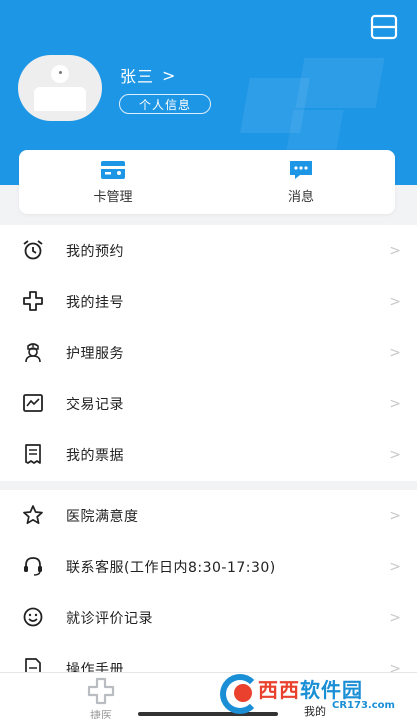 This screenshot has height=719, width=417. Describe the element at coordinates (101, 714) in the screenshot. I see `tab-label: 捷医` at that location.